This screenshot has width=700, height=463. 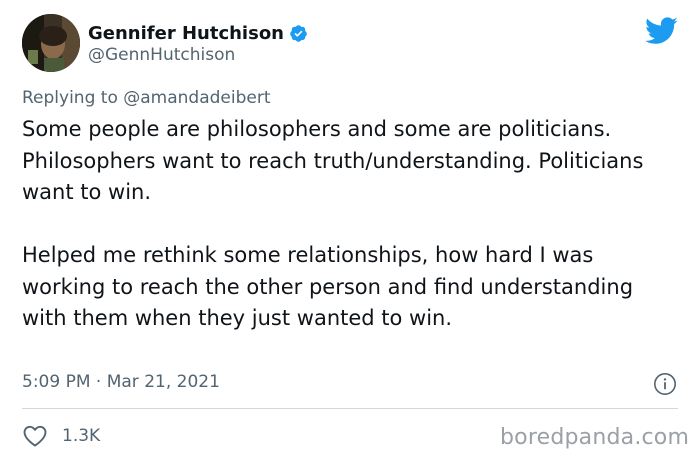 What do you see at coordinates (298, 33) in the screenshot?
I see `verified-badge-icon` at bounding box center [298, 33].